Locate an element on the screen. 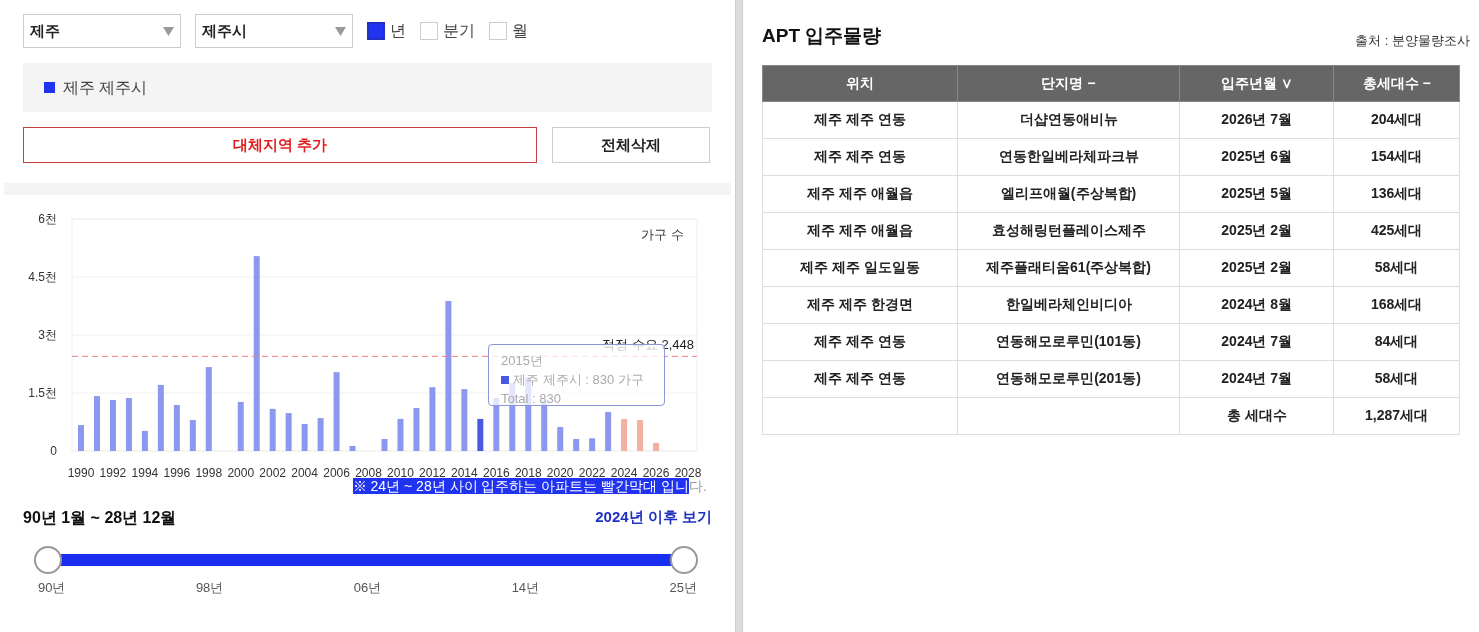  view-after-2024-link: 2024년 이후 보기 is located at coordinates (653, 518).